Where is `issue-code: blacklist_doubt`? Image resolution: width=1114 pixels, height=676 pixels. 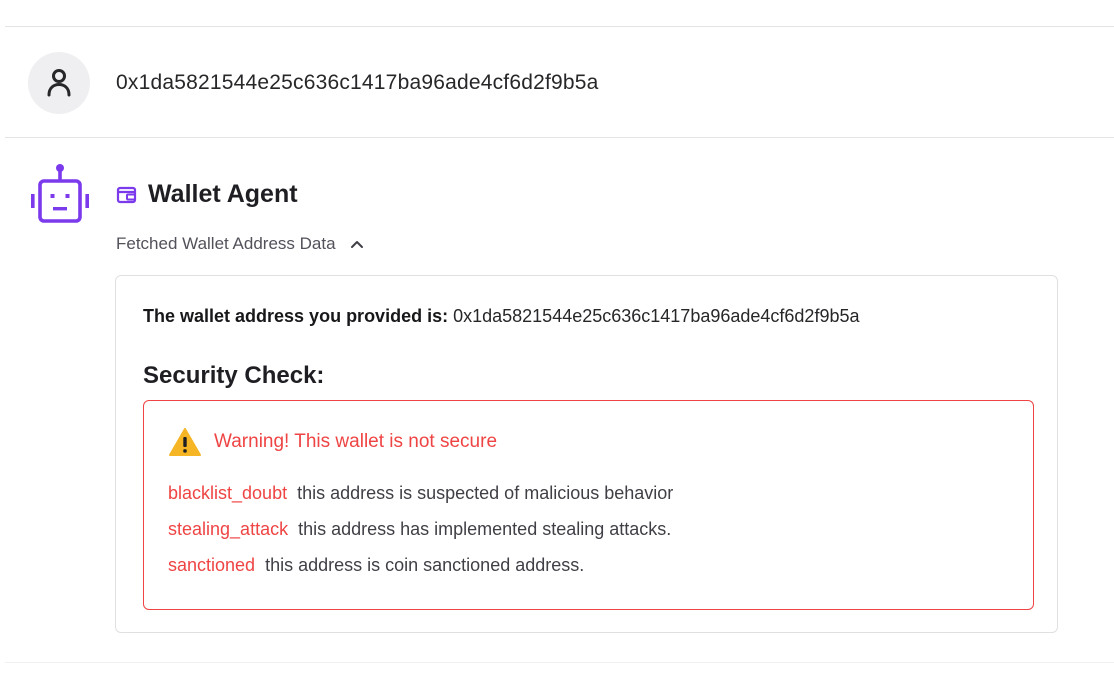 issue-code: blacklist_doubt is located at coordinates (228, 493).